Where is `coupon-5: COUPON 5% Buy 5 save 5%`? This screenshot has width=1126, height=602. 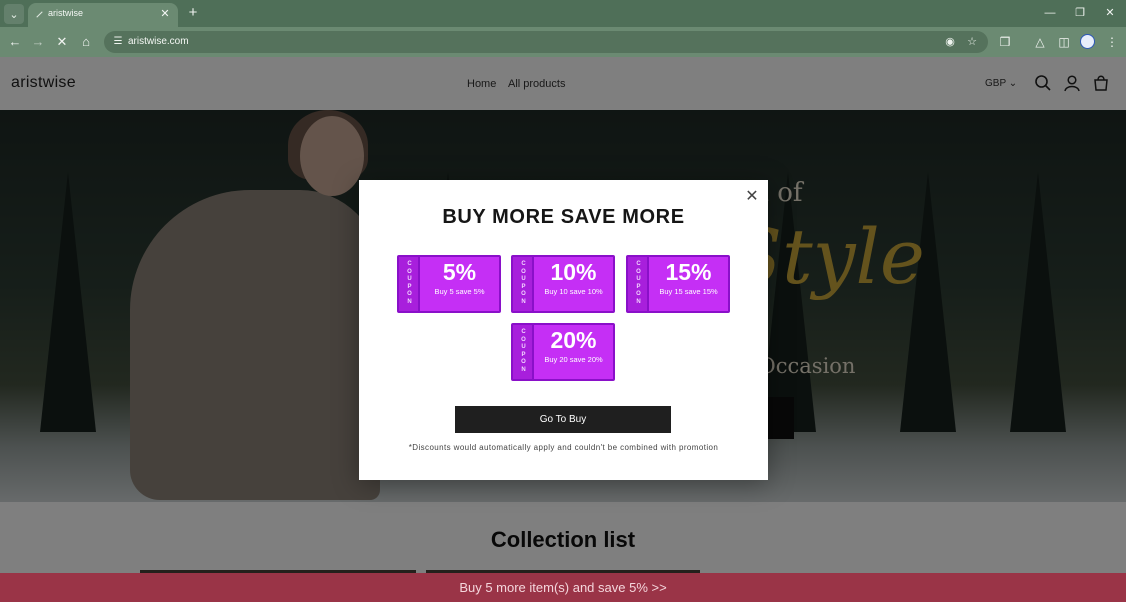
coupon-5: COUPON 5% Buy 5 save 5% is located at coordinates (449, 284).